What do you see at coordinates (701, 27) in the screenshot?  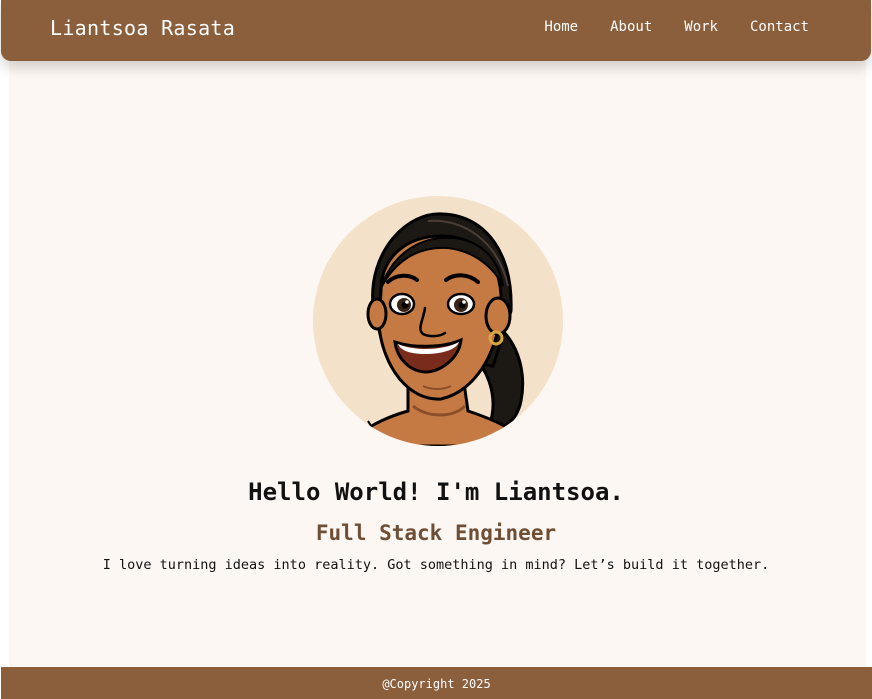 I see `nav-link-work: Work` at bounding box center [701, 27].